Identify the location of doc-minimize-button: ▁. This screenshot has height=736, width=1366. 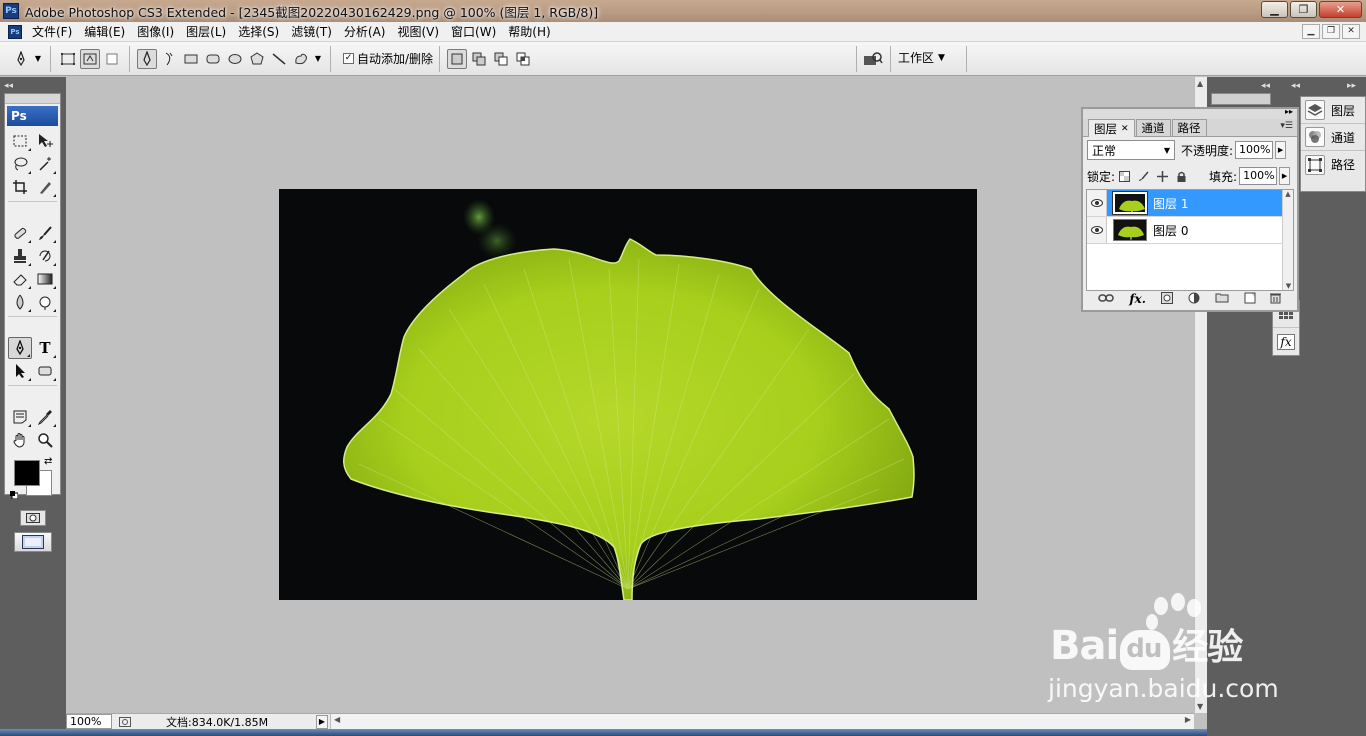
(1311, 31).